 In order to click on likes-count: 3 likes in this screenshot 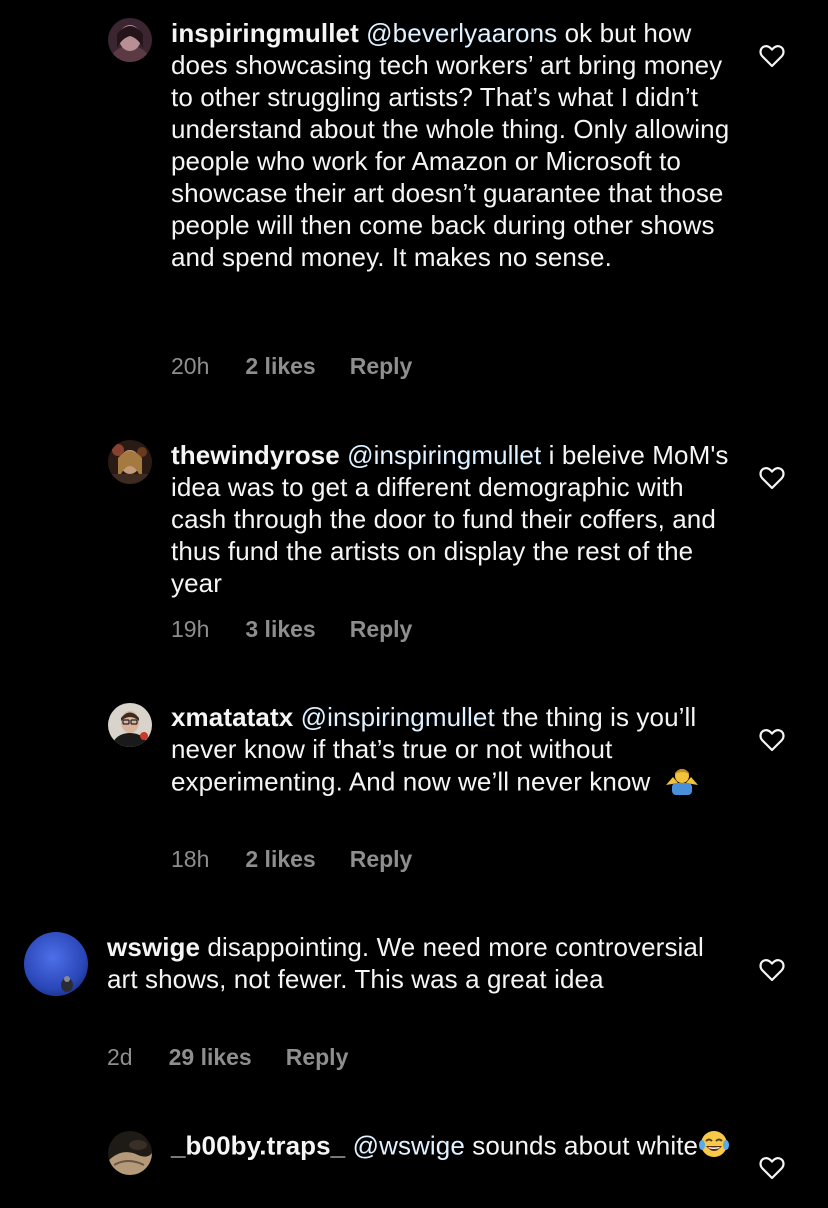, I will do `click(280, 629)`.